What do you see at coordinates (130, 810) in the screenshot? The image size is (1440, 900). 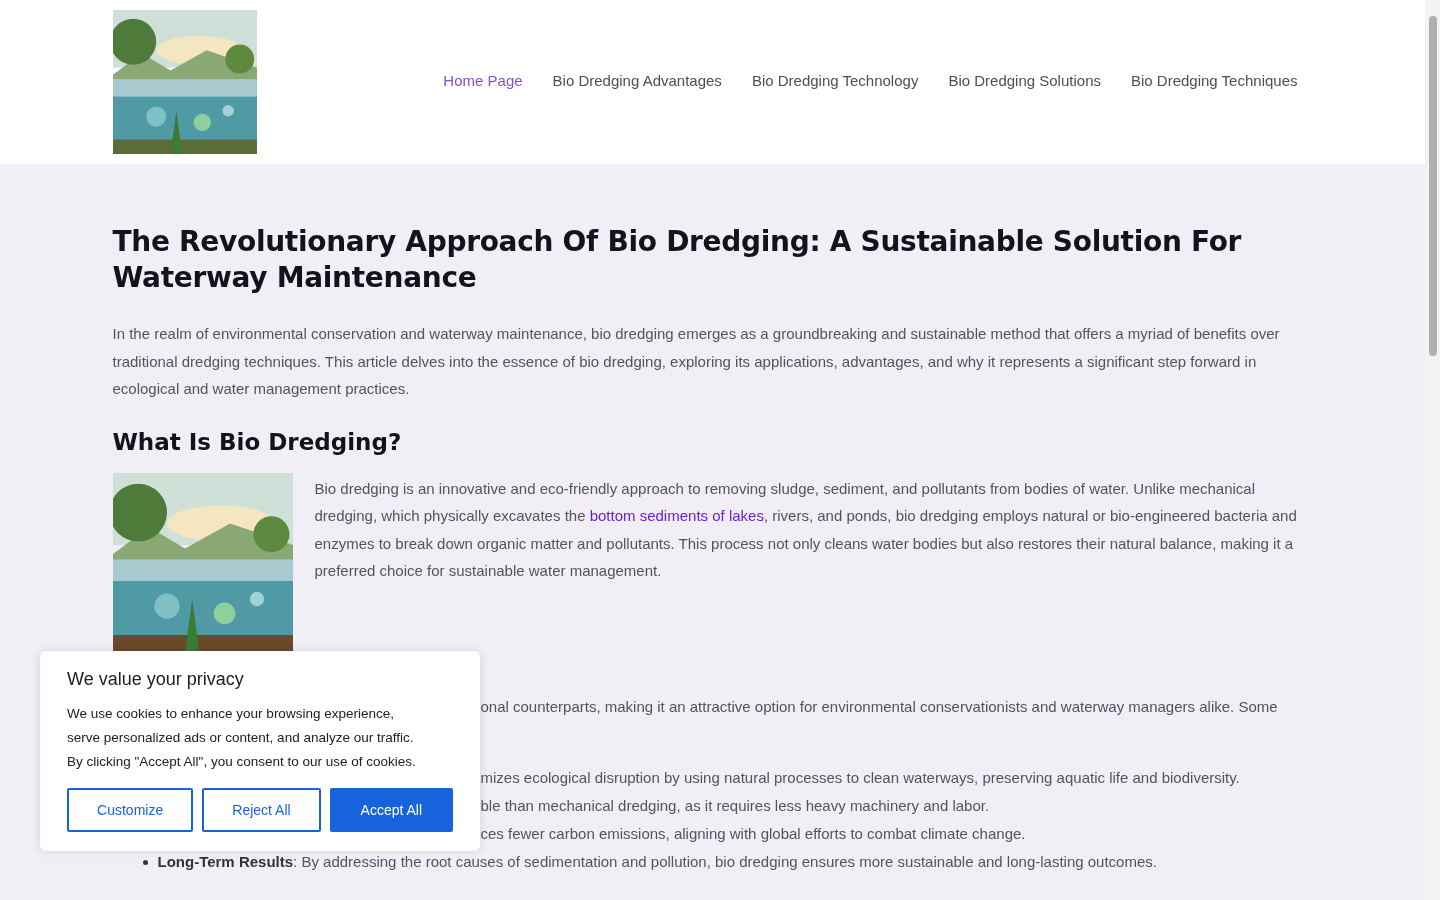 I see `outline-button: Customize` at bounding box center [130, 810].